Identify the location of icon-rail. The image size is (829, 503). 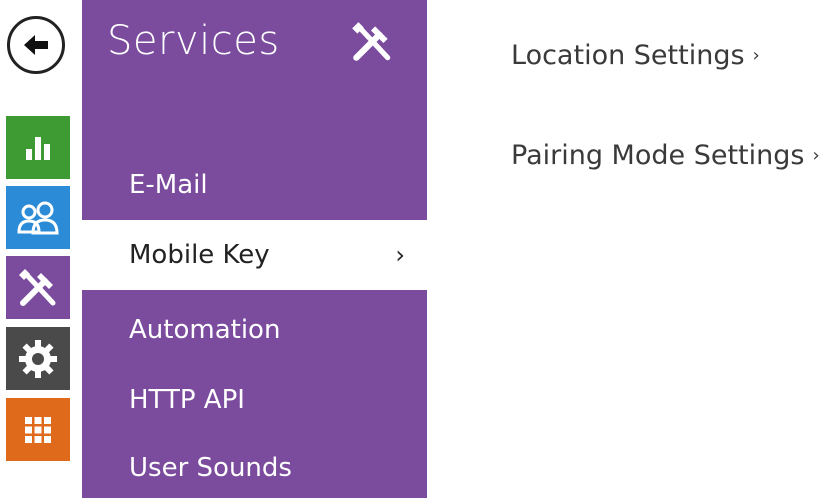
(37, 249).